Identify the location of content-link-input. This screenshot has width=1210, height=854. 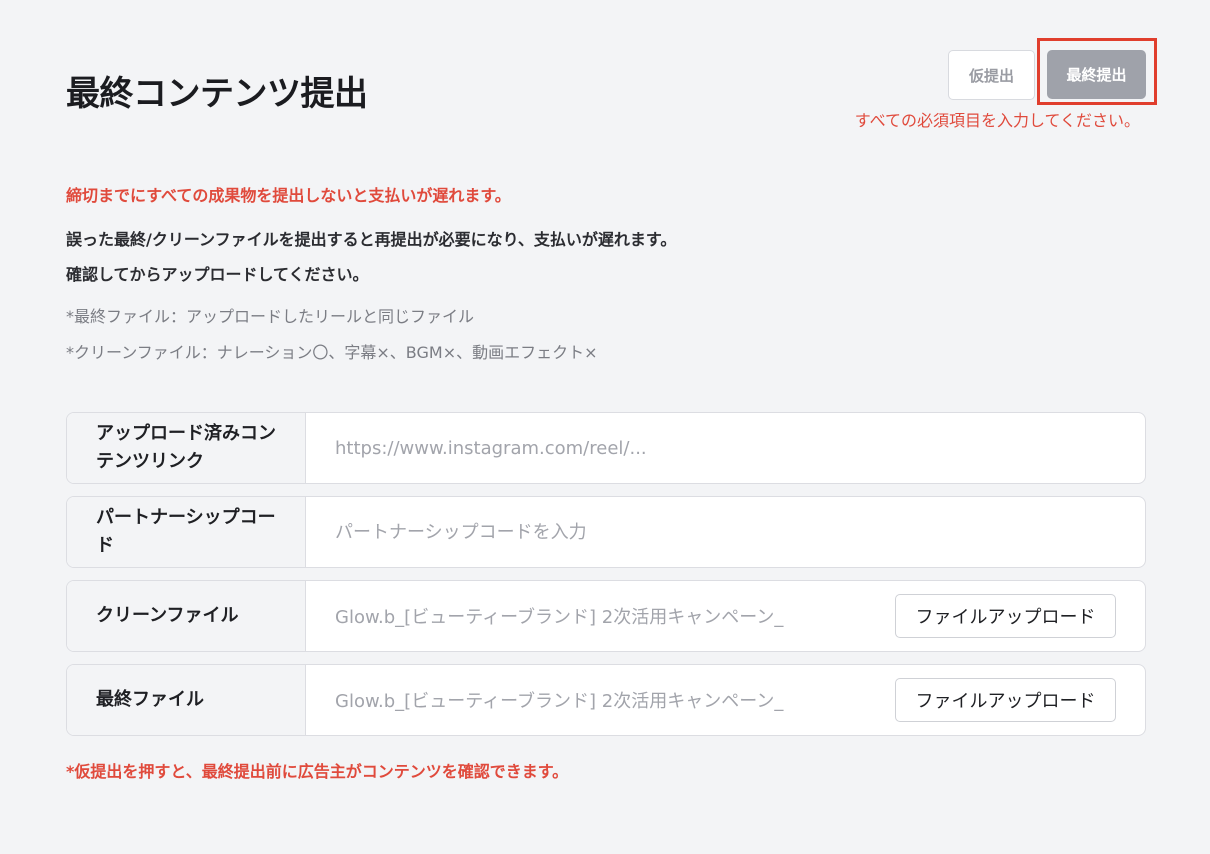
(725, 448).